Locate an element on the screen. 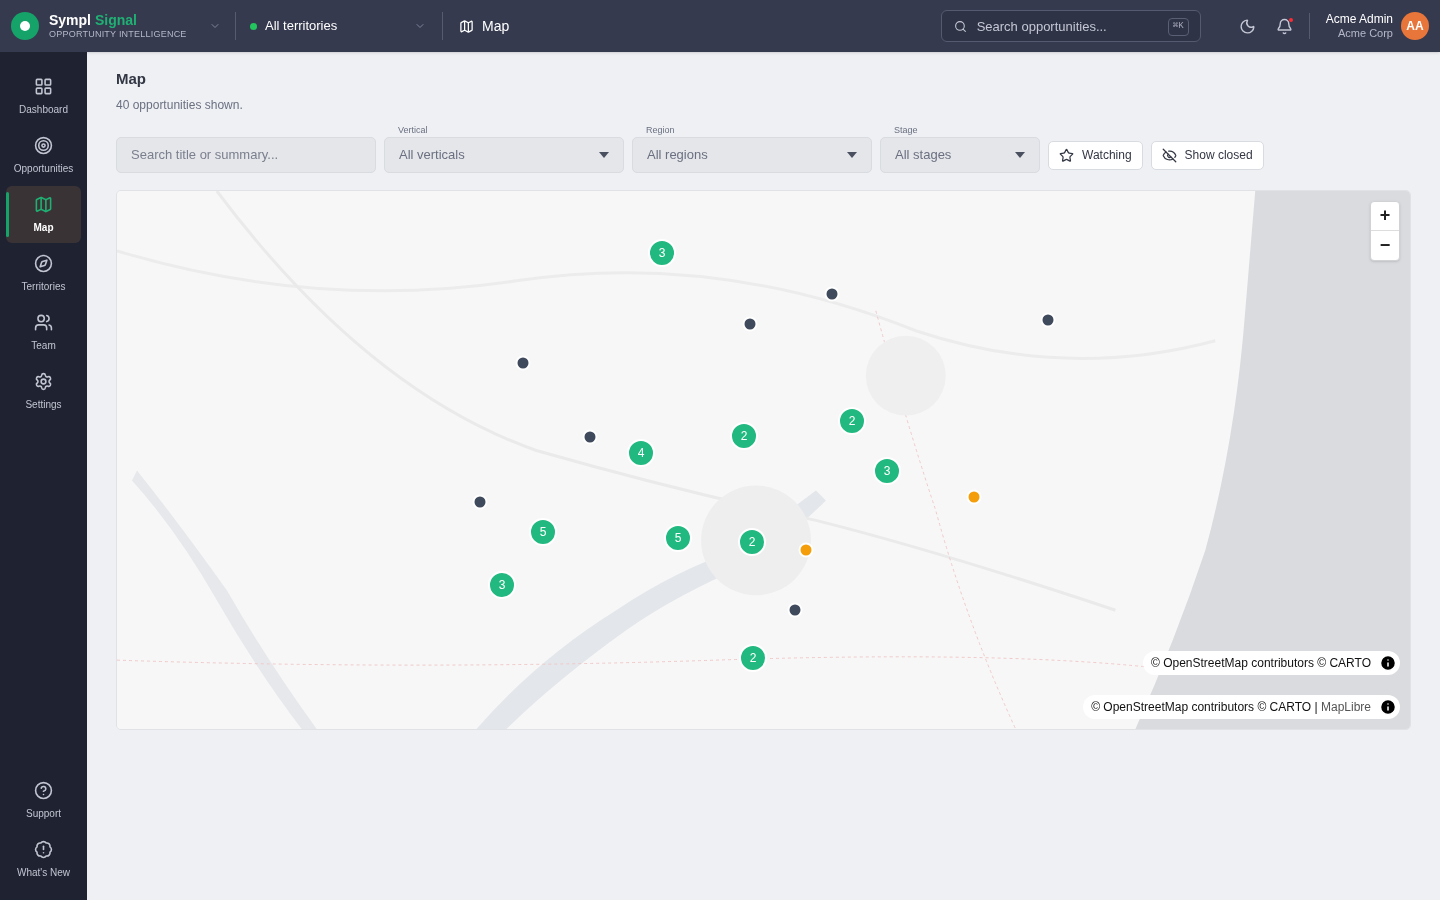 The height and width of the screenshot is (900, 1440). user-name: Acme Admin is located at coordinates (1359, 19).